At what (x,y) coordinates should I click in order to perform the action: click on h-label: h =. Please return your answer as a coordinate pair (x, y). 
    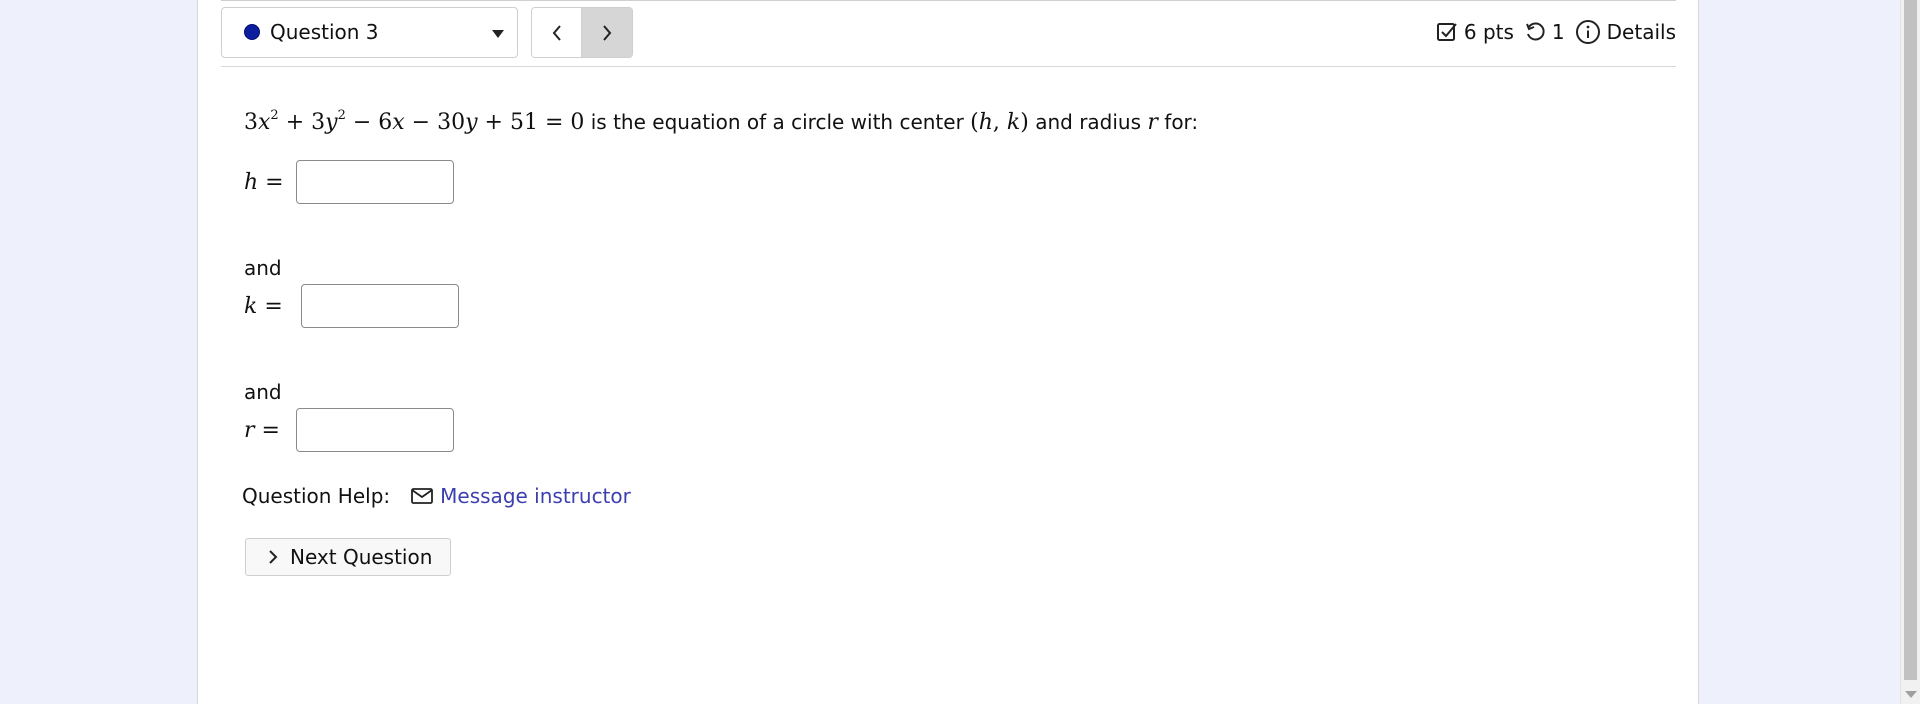
    Looking at the image, I should click on (264, 182).